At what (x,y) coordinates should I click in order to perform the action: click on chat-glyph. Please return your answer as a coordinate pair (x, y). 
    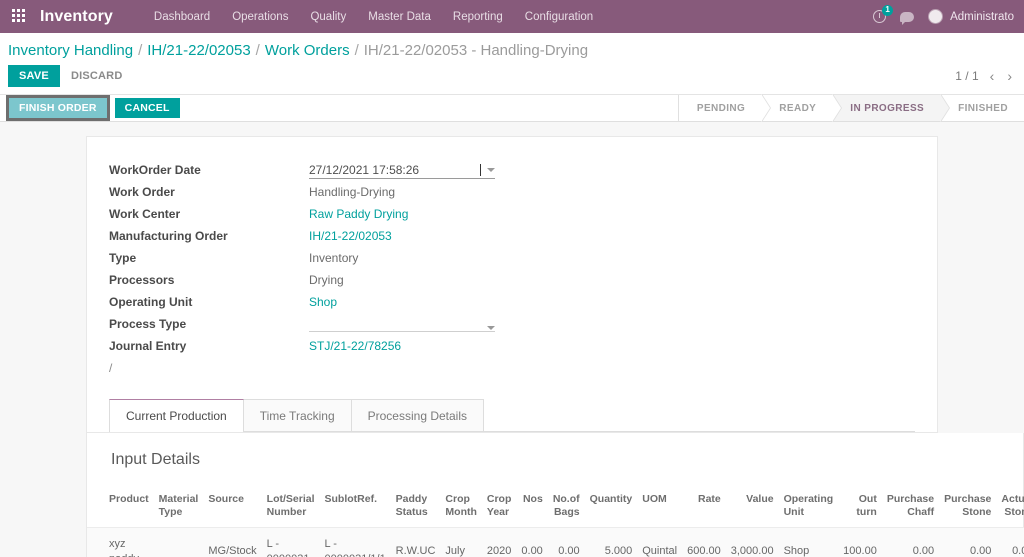
    Looking at the image, I should click on (907, 18).